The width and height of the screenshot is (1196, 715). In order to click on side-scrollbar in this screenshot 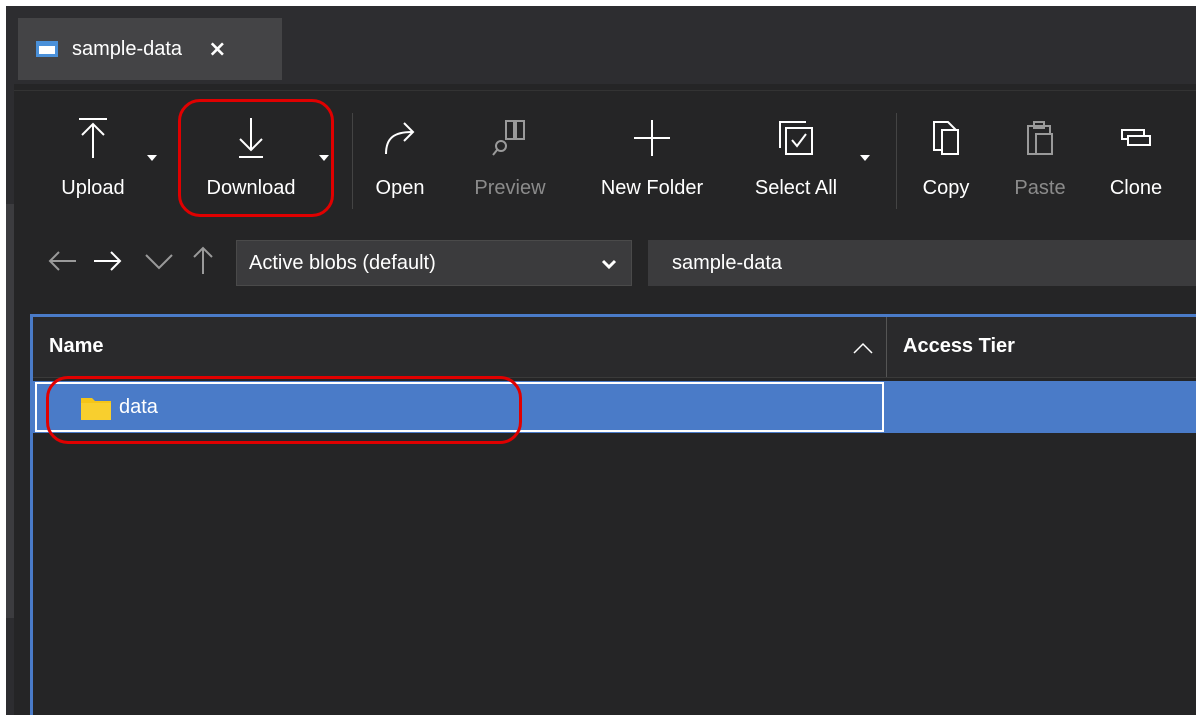, I will do `click(10, 360)`.